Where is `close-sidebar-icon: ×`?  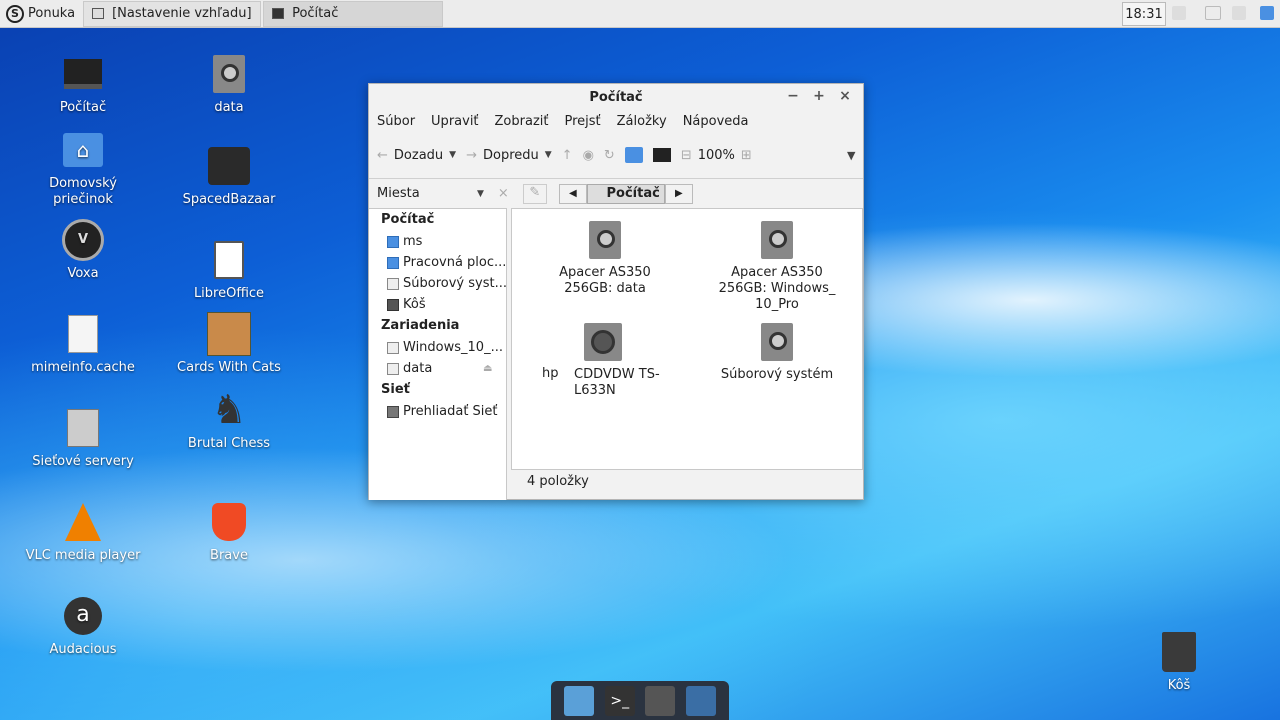
close-sidebar-icon: × is located at coordinates (503, 193).